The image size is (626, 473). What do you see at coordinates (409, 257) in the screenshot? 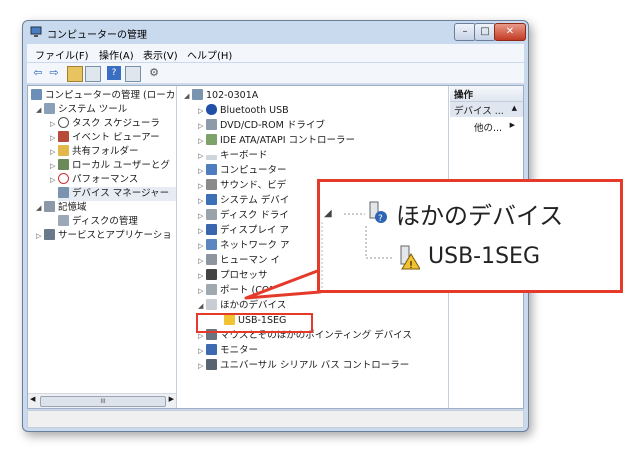
I see `warning-device-icon: !` at bounding box center [409, 257].